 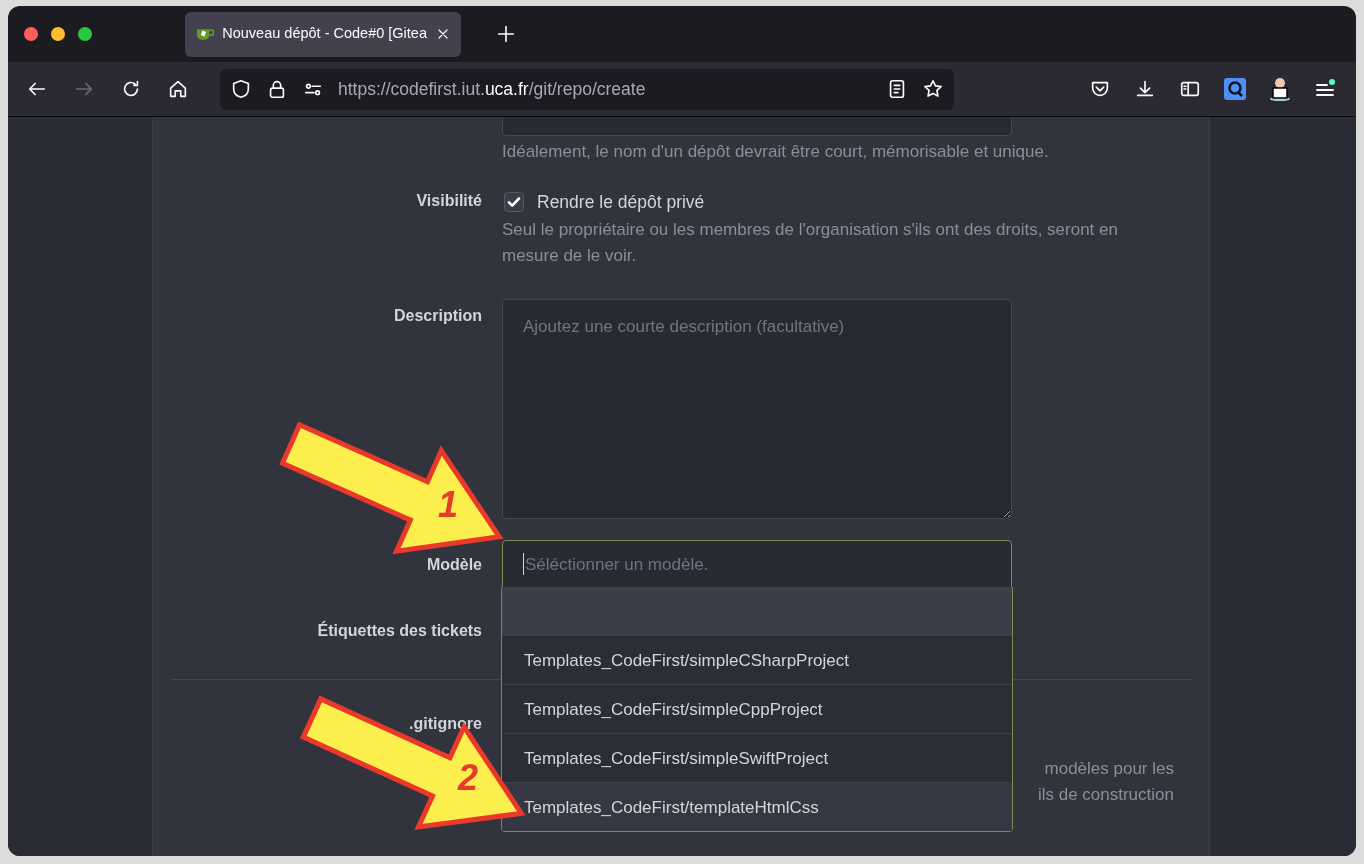 I want to click on figure-icon, so click(x=1280, y=89).